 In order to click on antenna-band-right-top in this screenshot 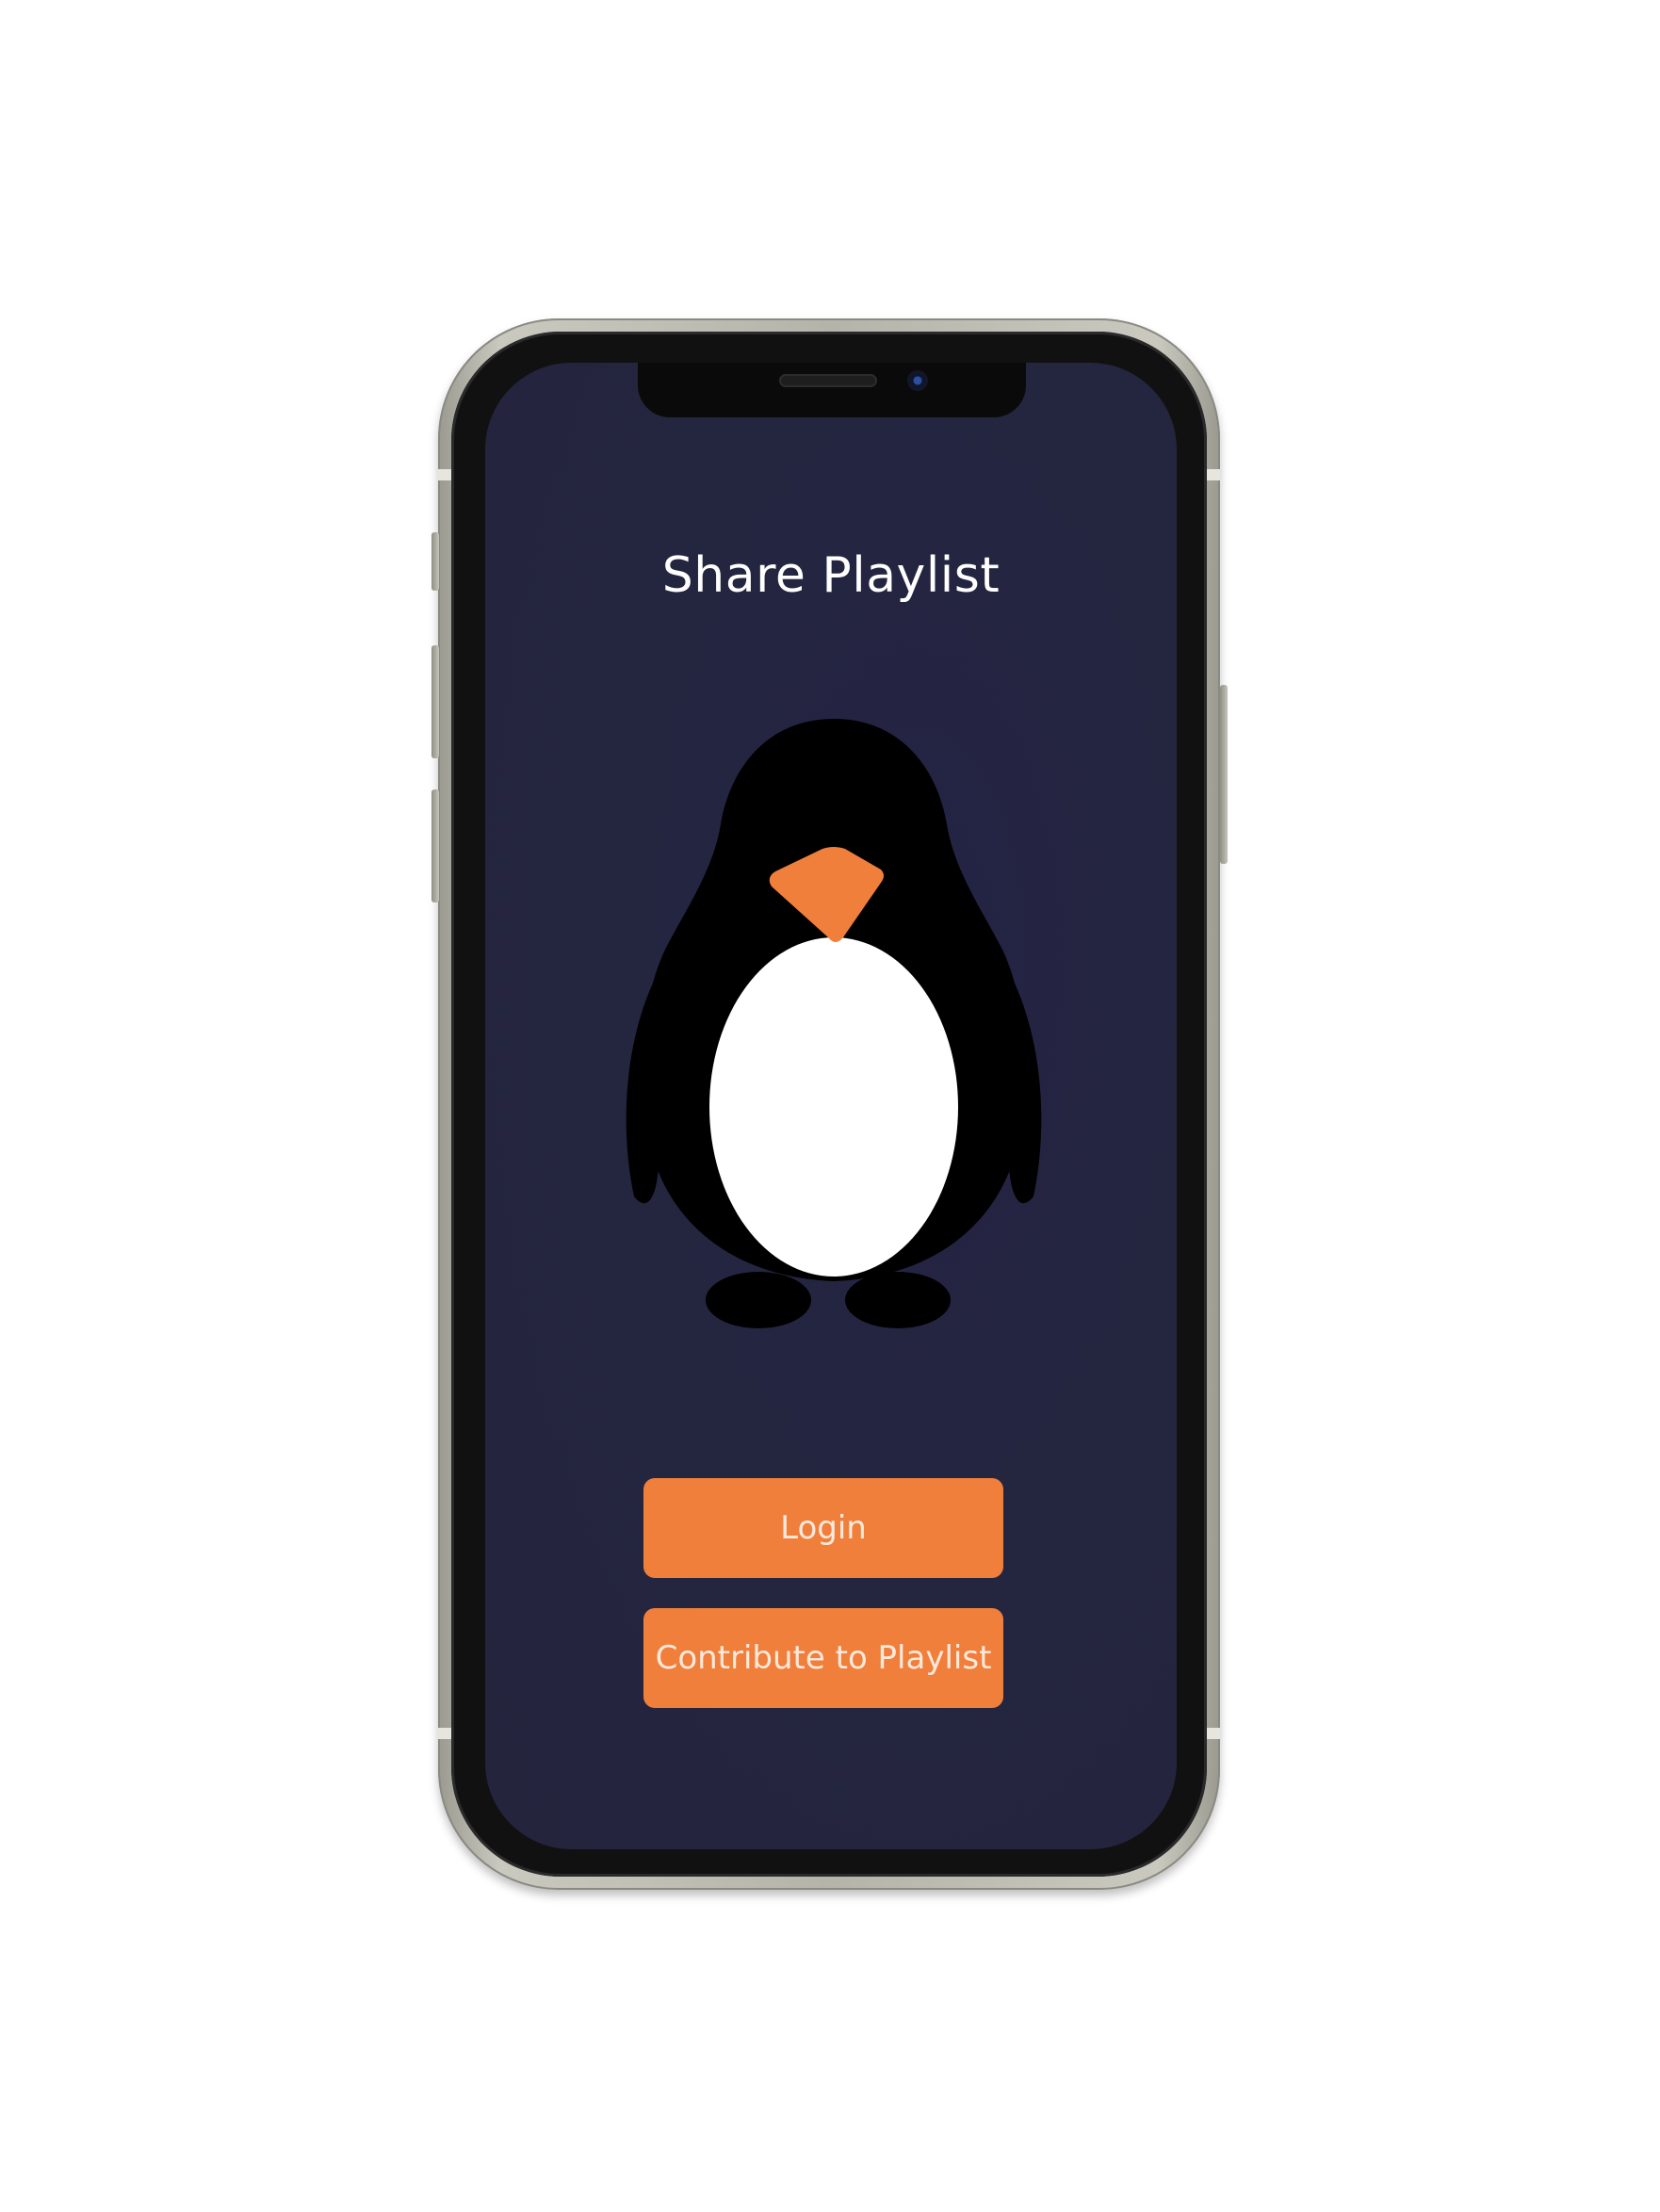, I will do `click(1214, 474)`.